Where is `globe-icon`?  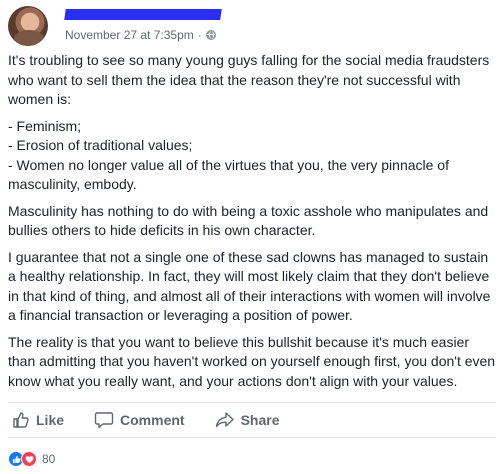 globe-icon is located at coordinates (210, 35).